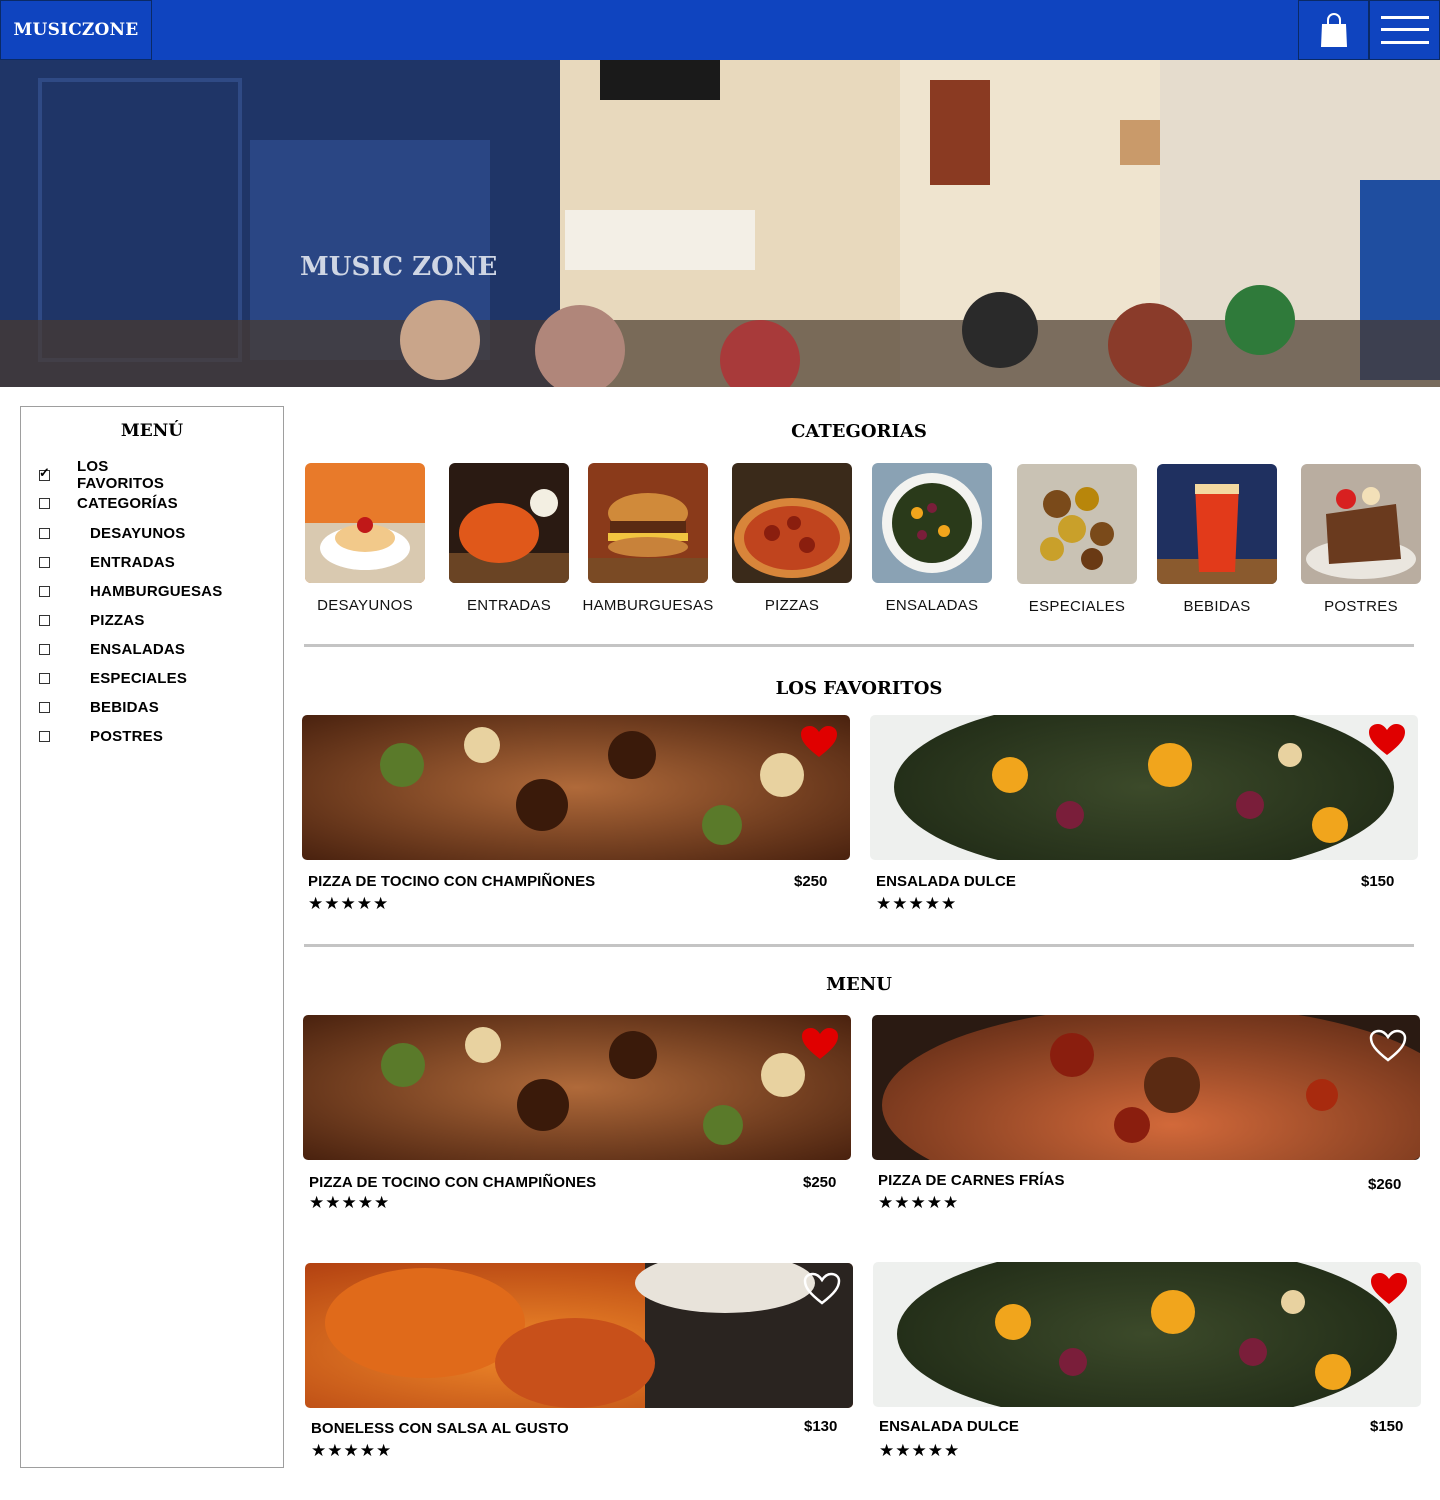  I want to click on category-label: PIZZAS, so click(792, 605).